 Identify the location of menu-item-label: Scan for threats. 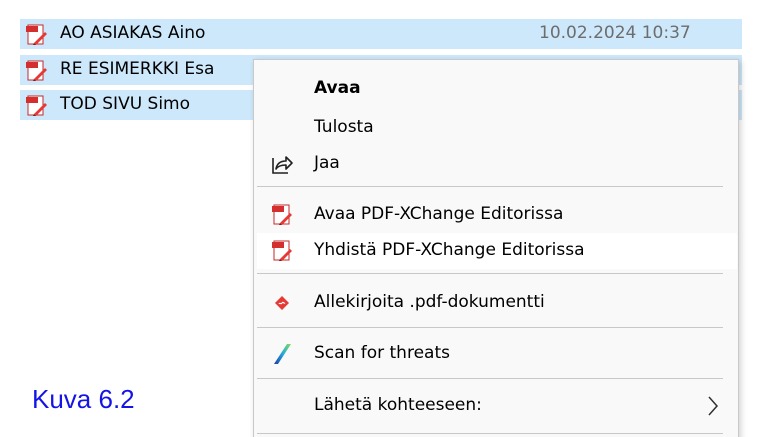
(382, 353).